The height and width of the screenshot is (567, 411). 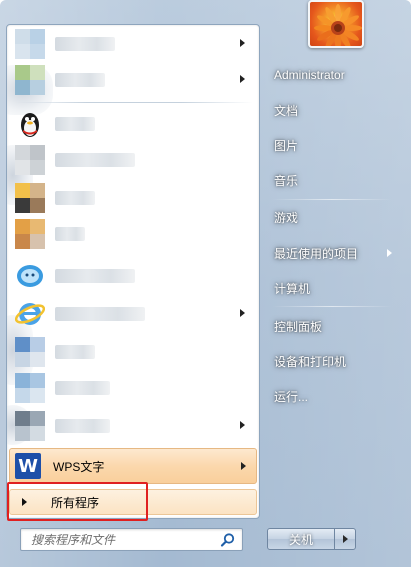 I want to click on search-icon, so click(x=228, y=540).